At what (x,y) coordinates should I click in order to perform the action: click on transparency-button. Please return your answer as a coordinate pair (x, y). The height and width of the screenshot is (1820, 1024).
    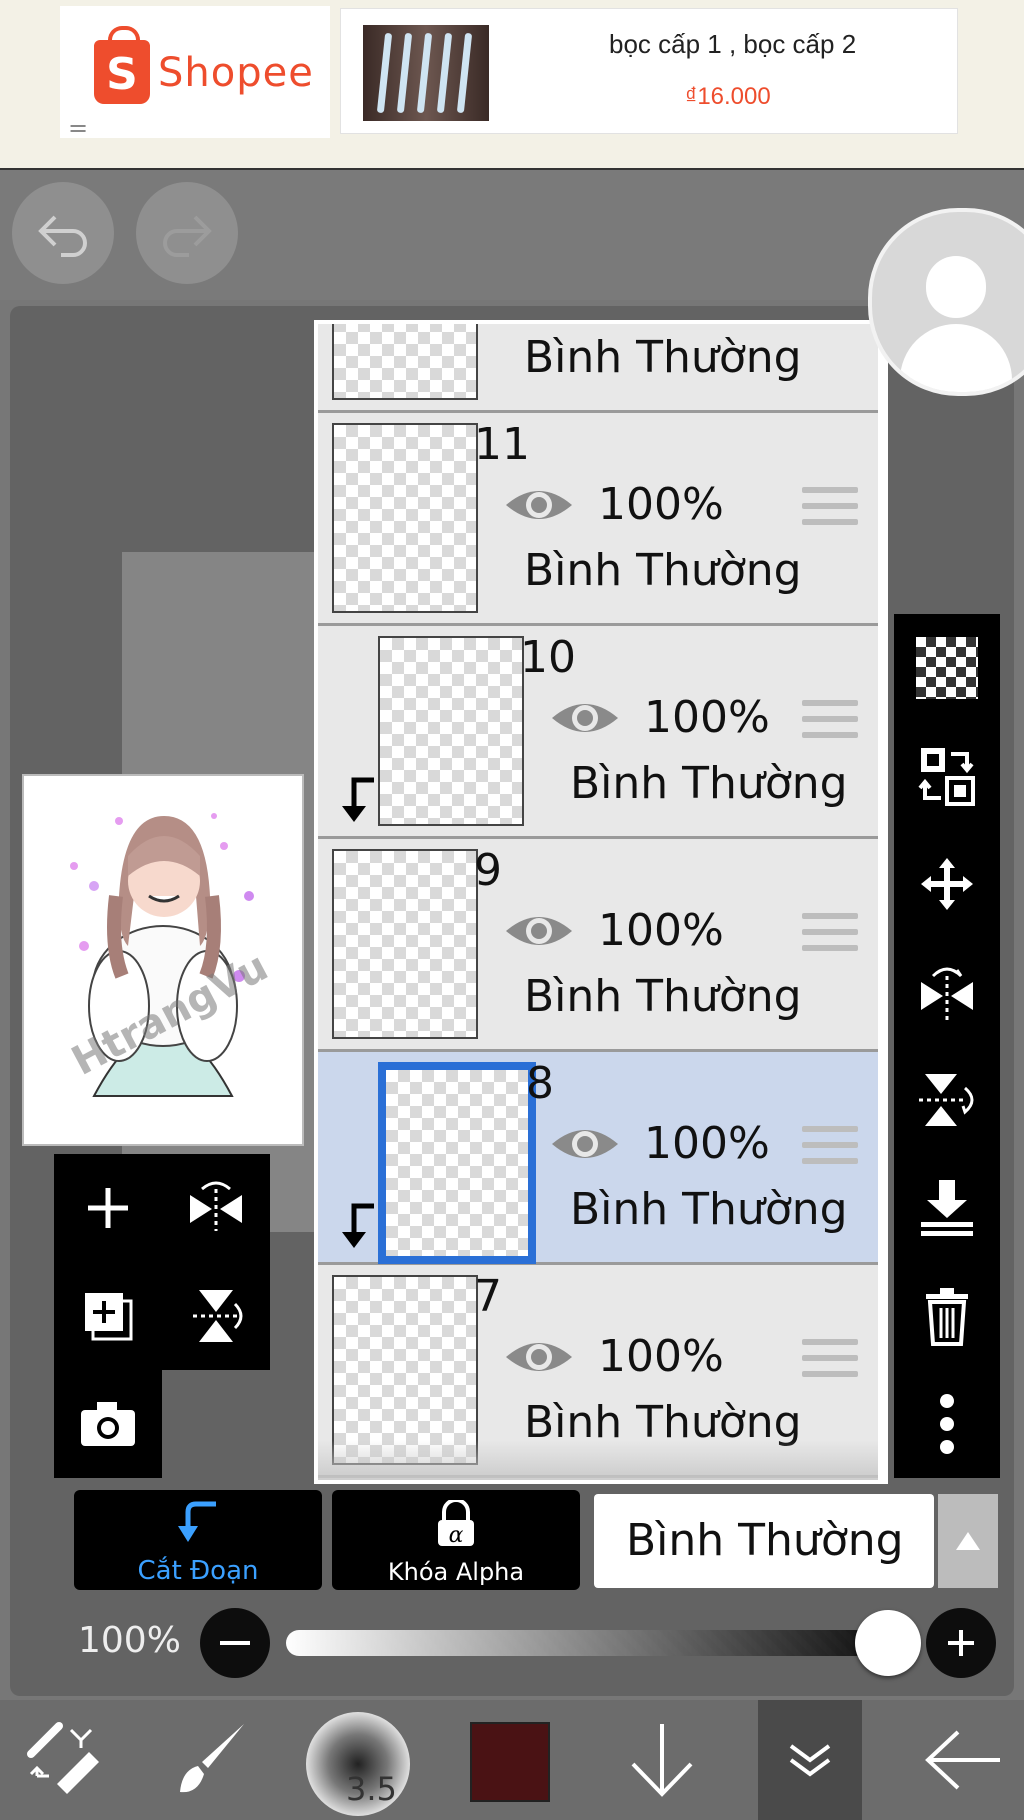
    Looking at the image, I should click on (947, 668).